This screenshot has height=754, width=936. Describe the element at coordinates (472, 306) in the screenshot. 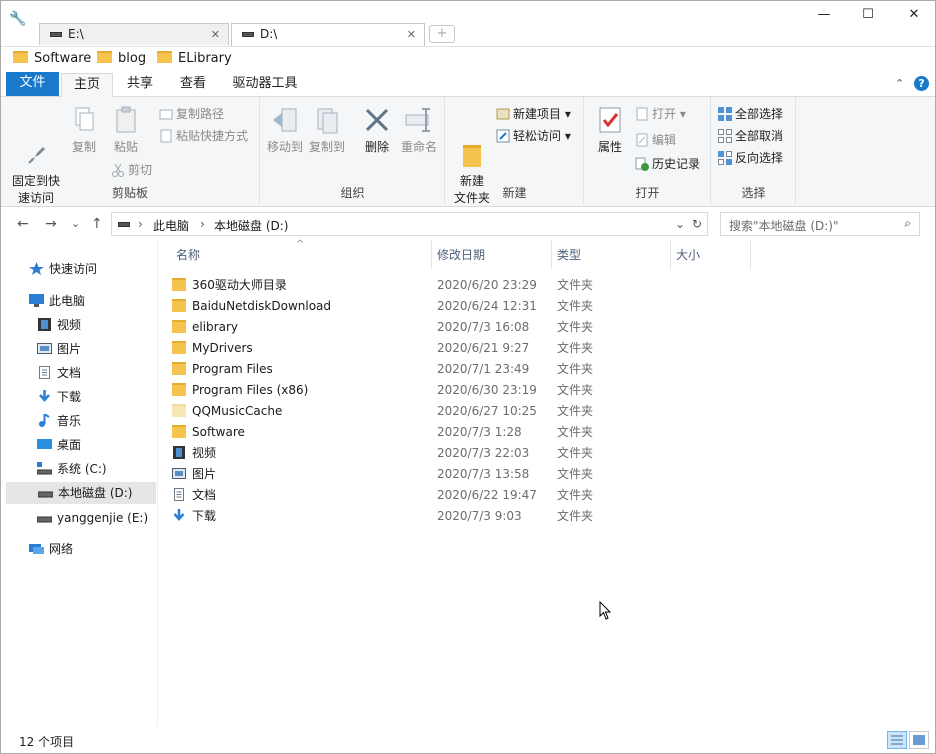

I see `file-row: BaiduNetdiskDownload 2020/6/24 12:31 文件夹` at that location.